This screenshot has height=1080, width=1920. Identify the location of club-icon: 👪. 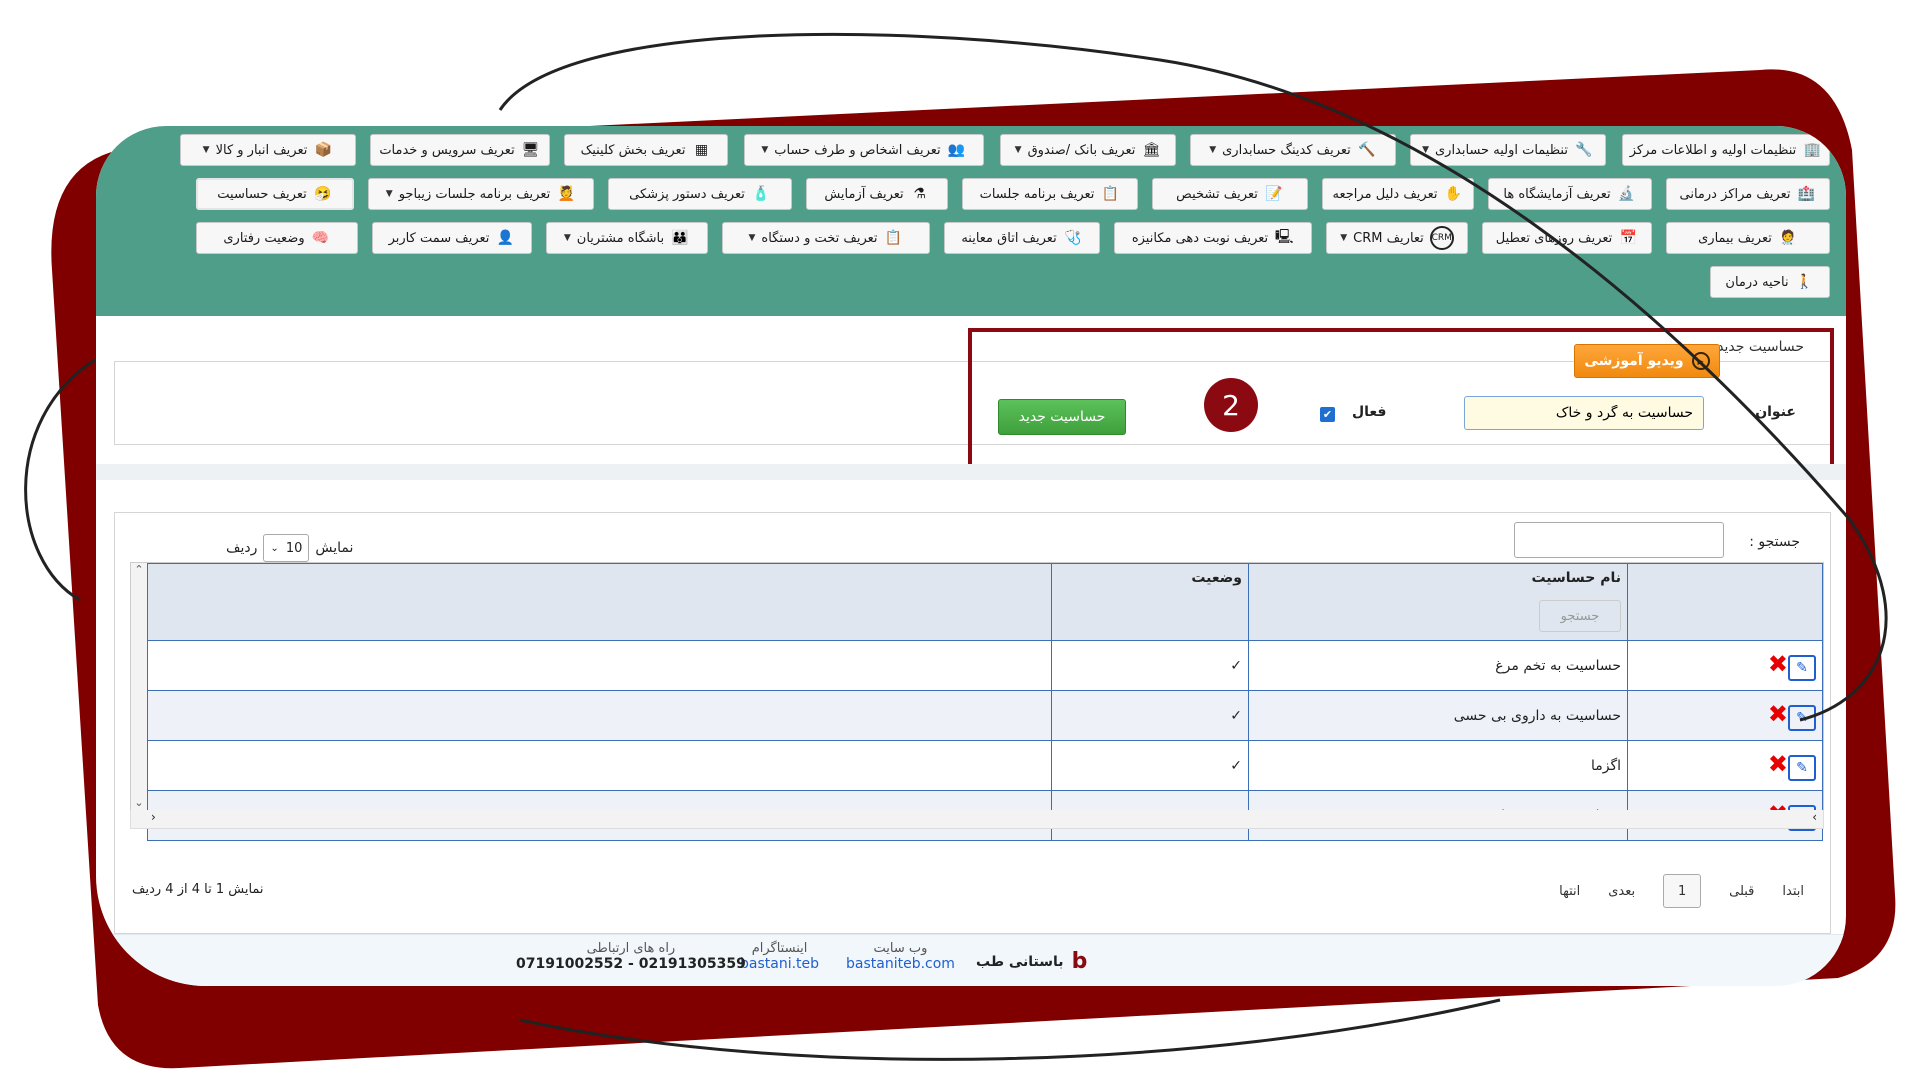
(680, 238).